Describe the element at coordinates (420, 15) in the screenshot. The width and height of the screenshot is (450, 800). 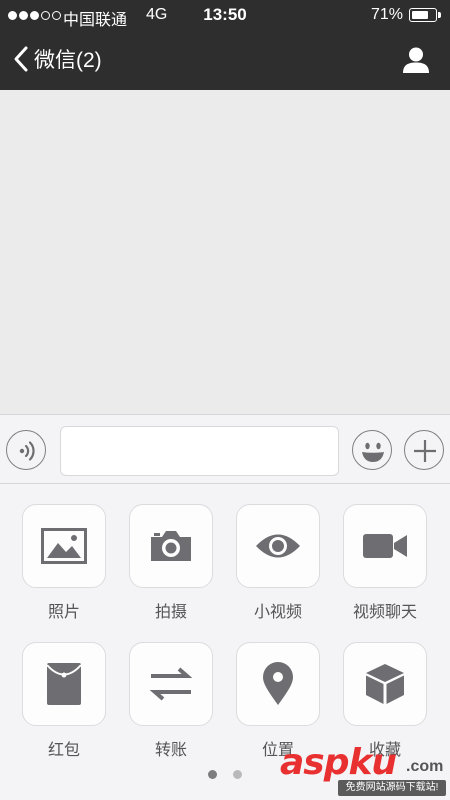
I see `battery-fill` at that location.